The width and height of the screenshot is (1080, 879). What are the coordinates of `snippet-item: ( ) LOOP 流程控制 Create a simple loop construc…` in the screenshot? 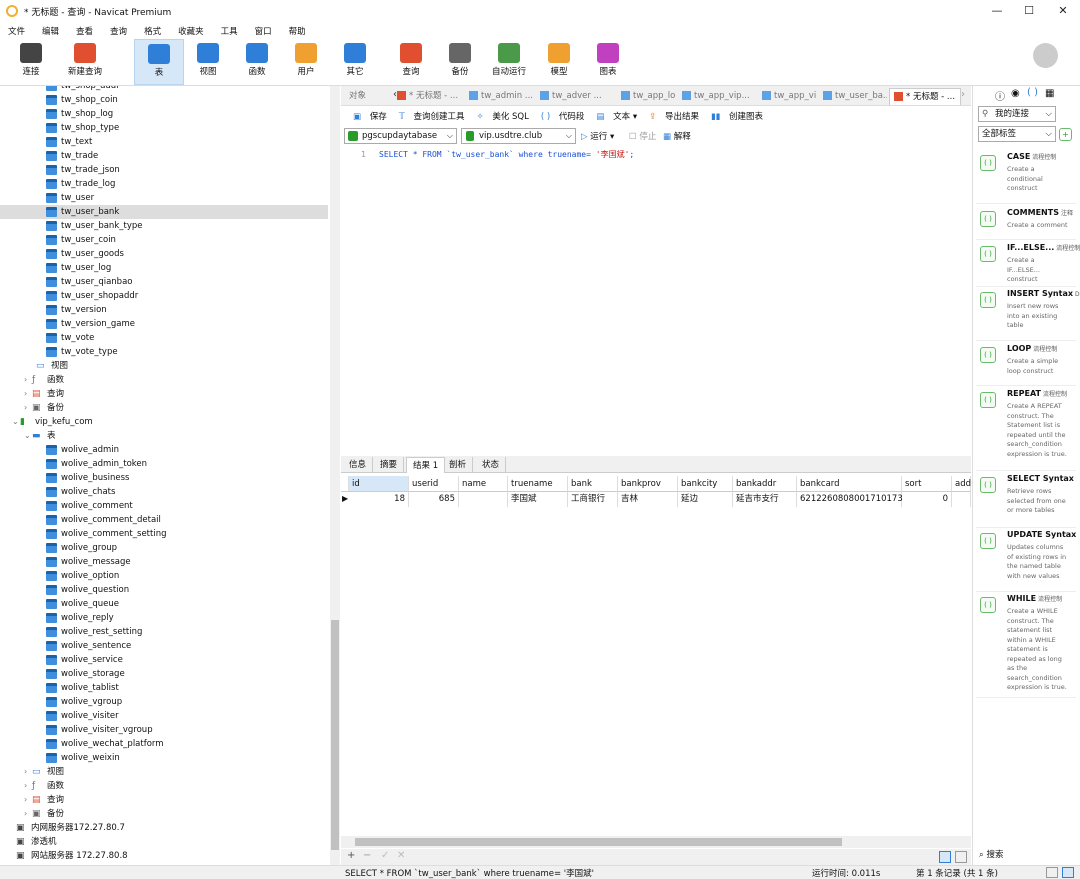 It's located at (1026, 365).